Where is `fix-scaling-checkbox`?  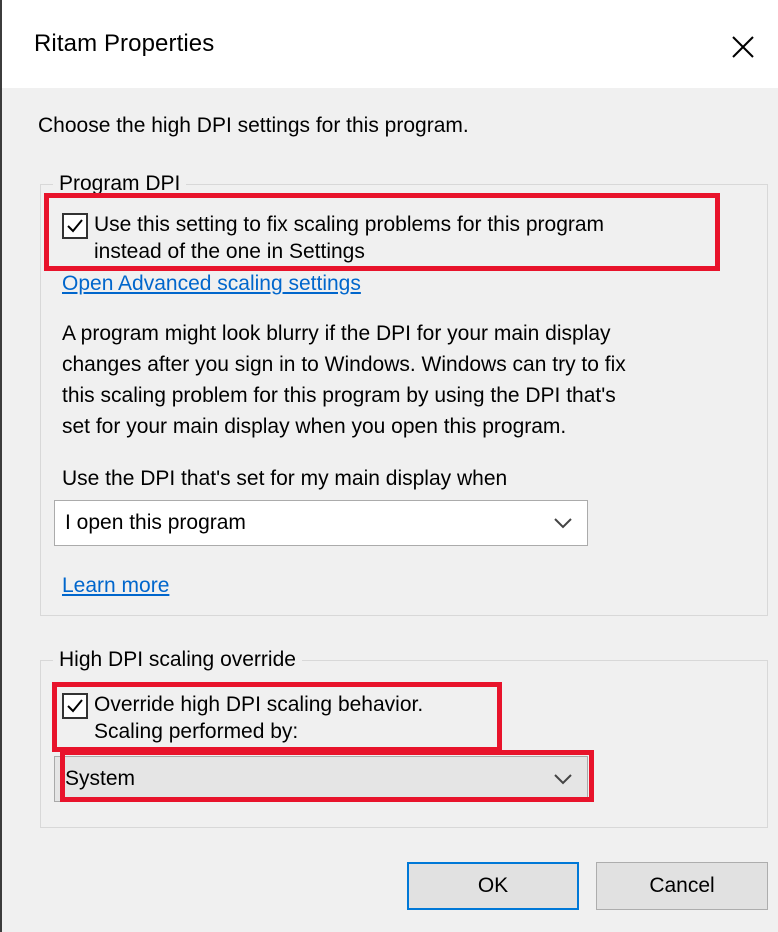 fix-scaling-checkbox is located at coordinates (75, 226).